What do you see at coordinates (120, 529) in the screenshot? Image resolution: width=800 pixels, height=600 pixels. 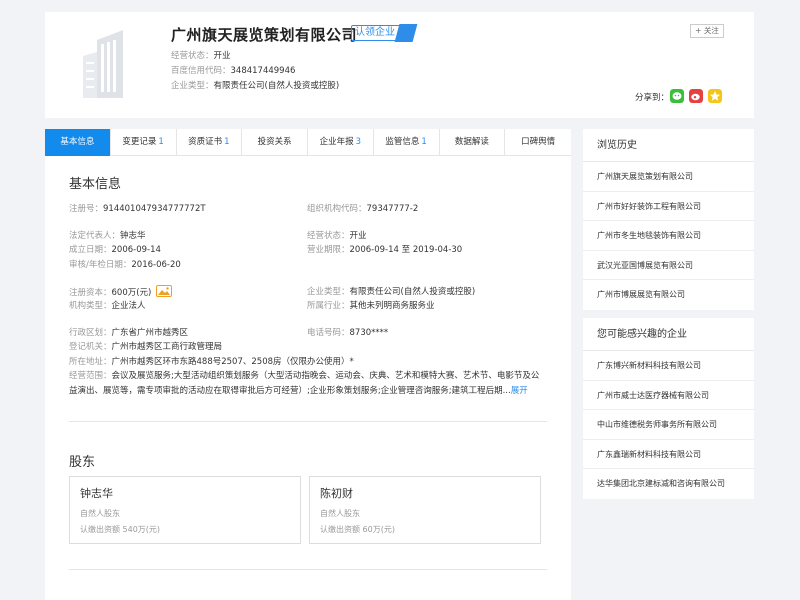 I see `shareholder-amount: 认缴出资额 540万(元)` at bounding box center [120, 529].